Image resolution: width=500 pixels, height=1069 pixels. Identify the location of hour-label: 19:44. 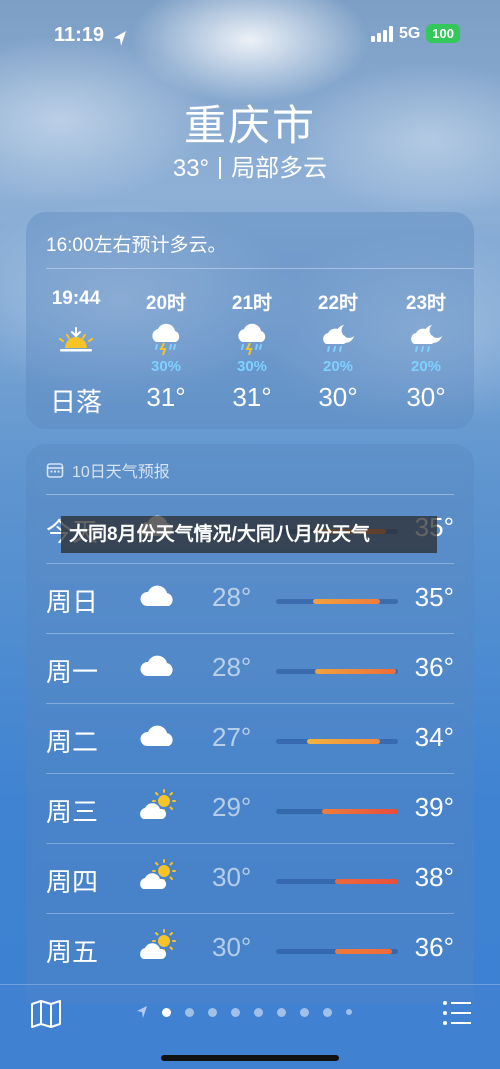
(76, 298).